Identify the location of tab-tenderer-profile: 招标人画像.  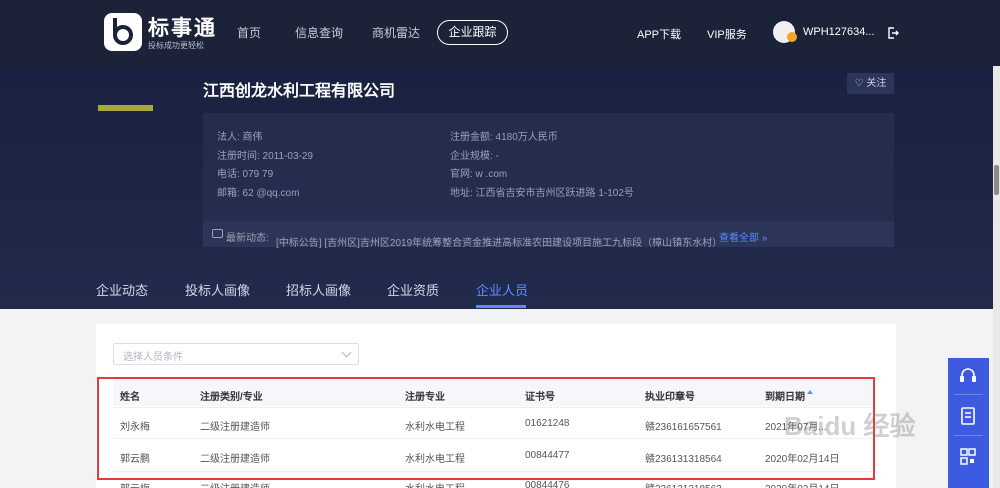
(318, 289).